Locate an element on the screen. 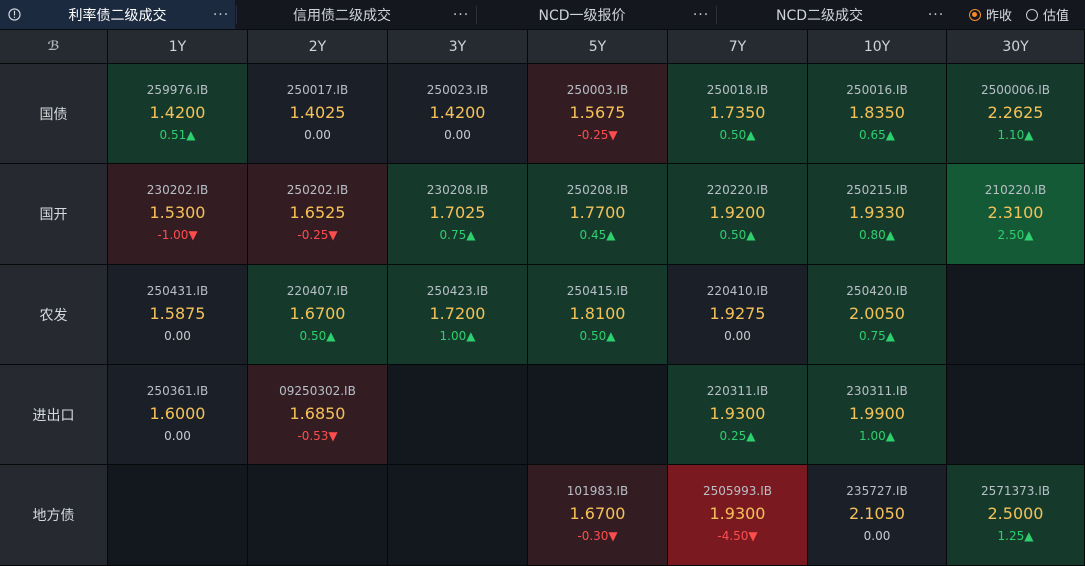 The image size is (1085, 566). bond-code: 101983.IB is located at coordinates (597, 491).